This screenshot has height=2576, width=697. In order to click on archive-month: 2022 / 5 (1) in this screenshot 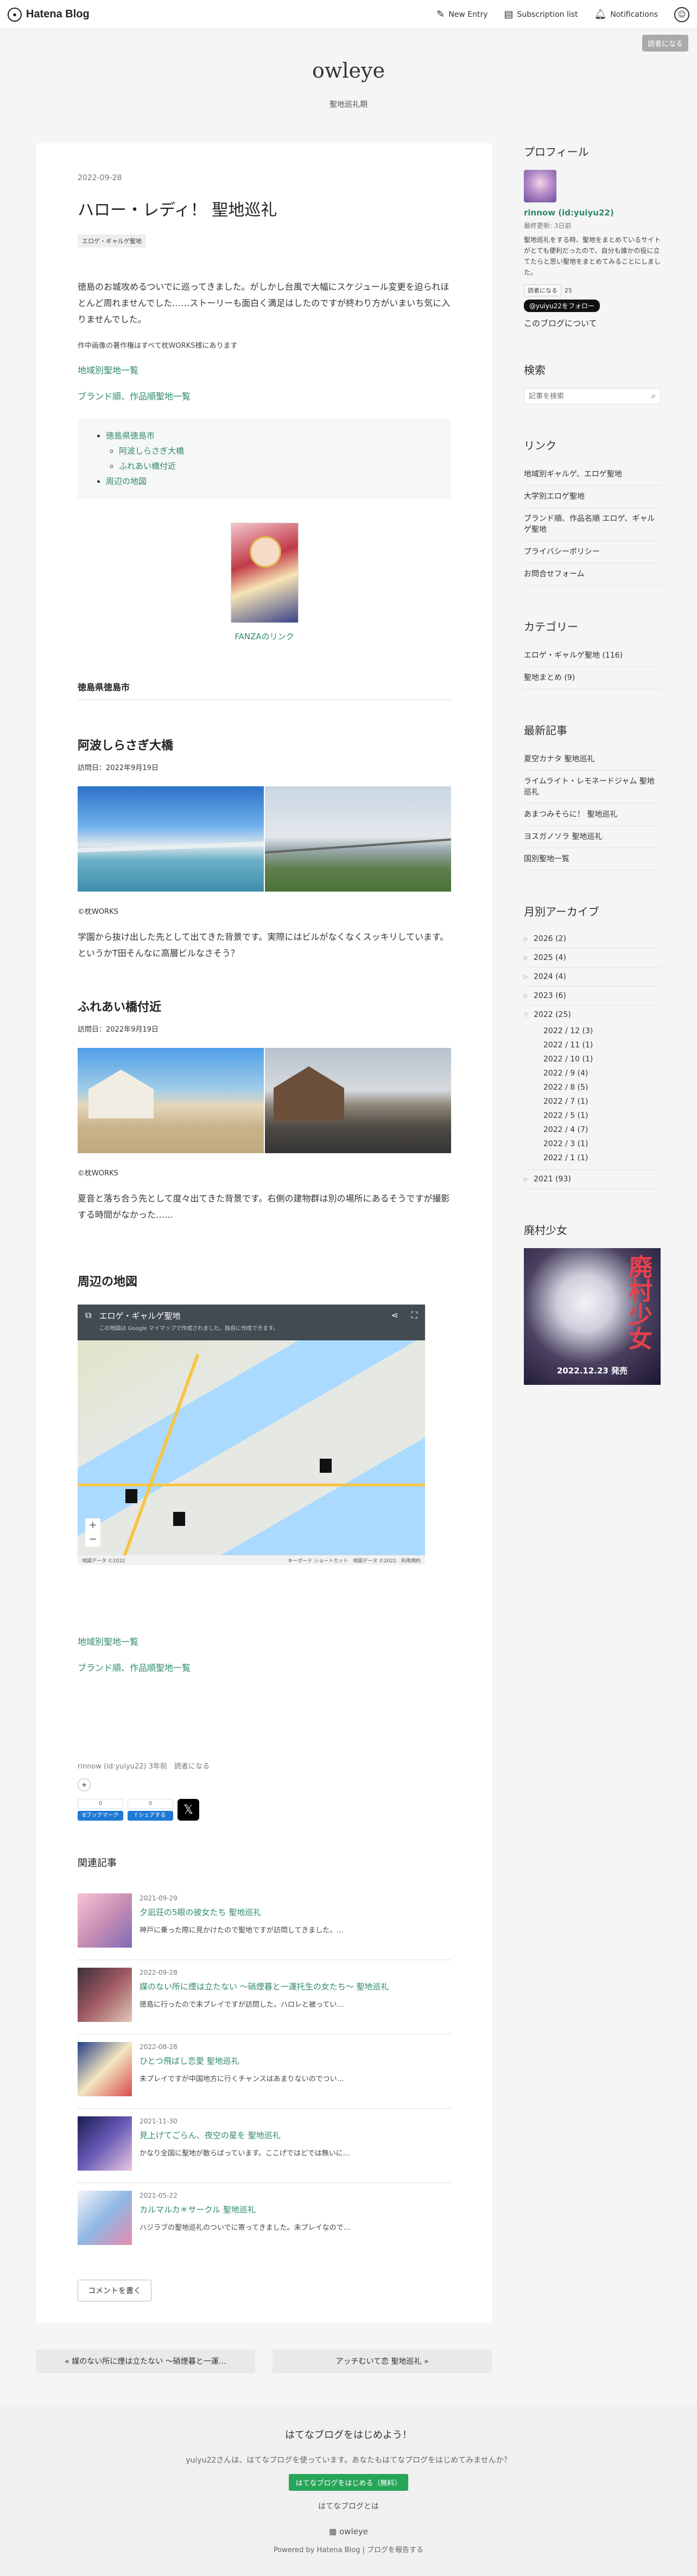, I will do `click(602, 1116)`.